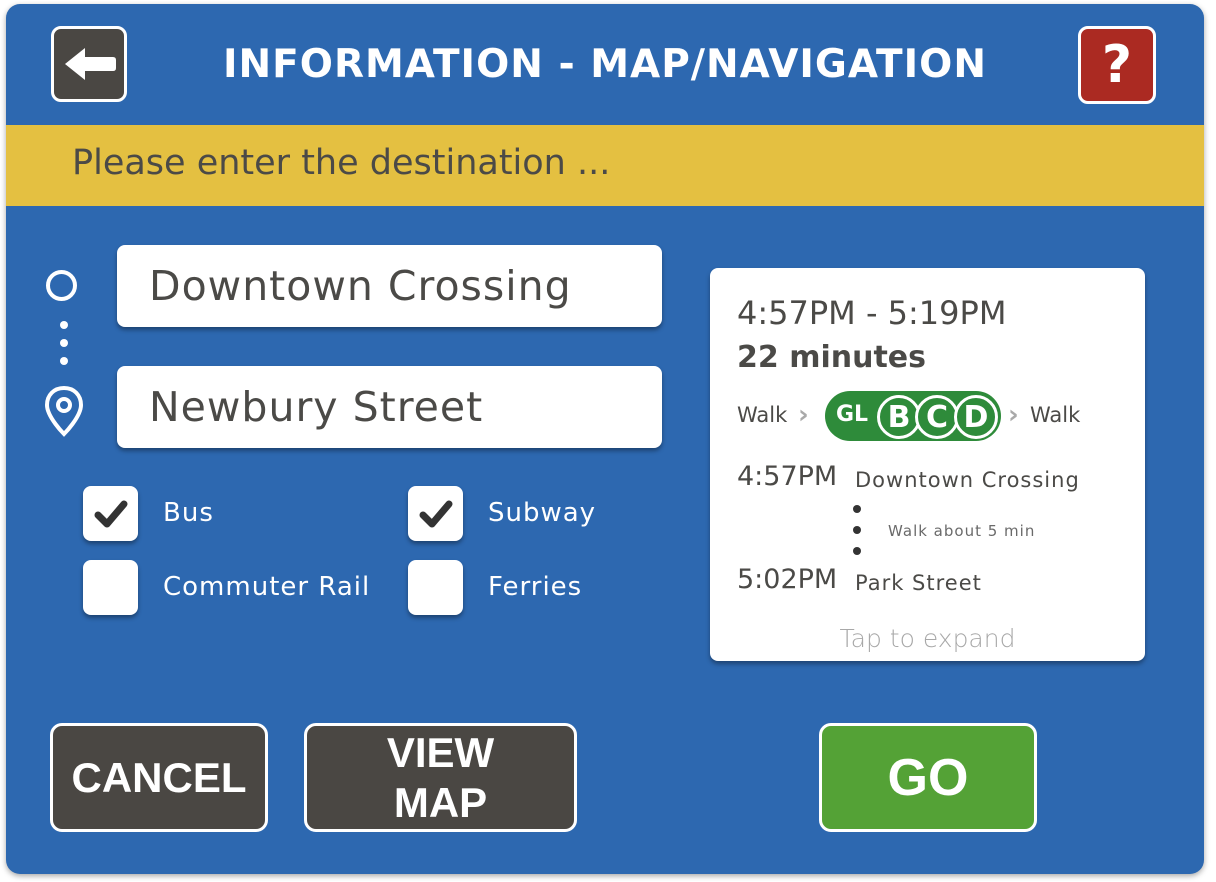 The height and width of the screenshot is (882, 1216). Describe the element at coordinates (440, 752) in the screenshot. I see `view-map-label-line1: VIEW` at that location.